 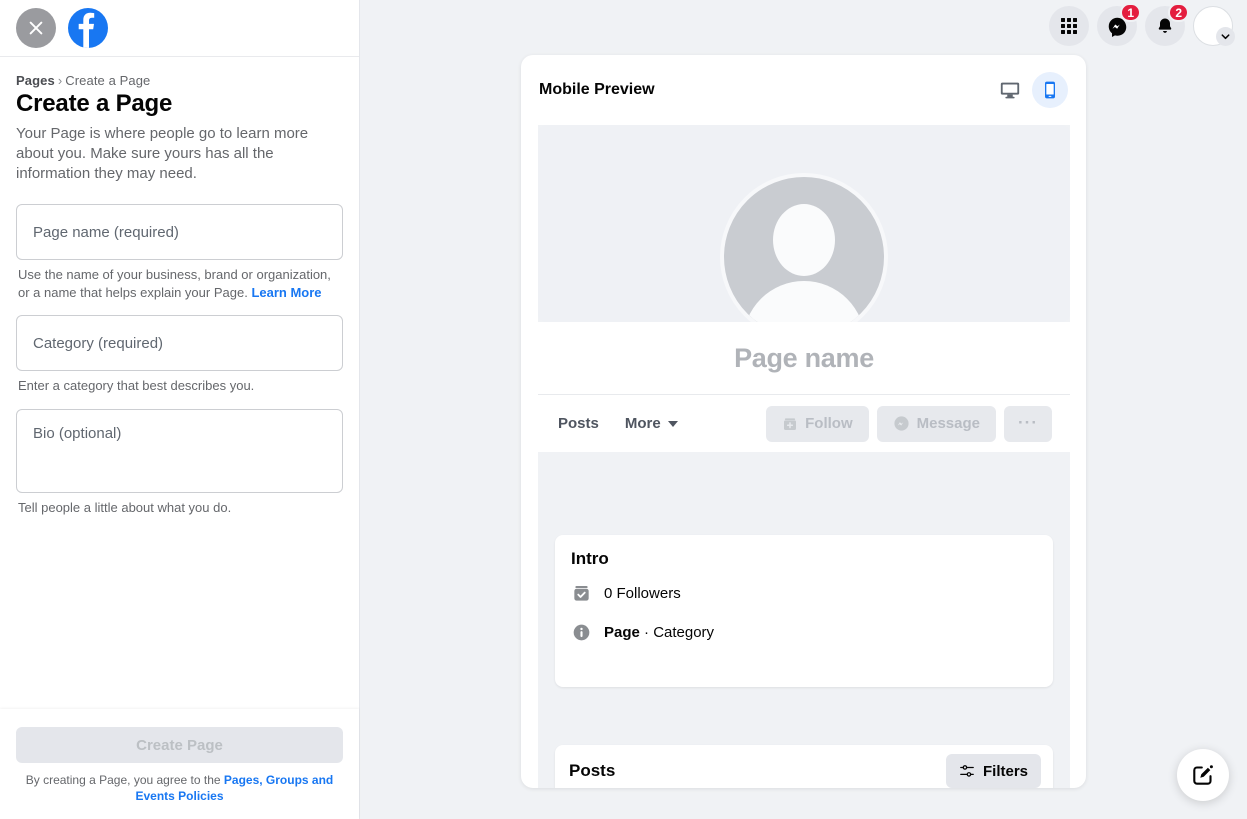 I want to click on page-category-label: Page · Category, so click(x=659, y=632).